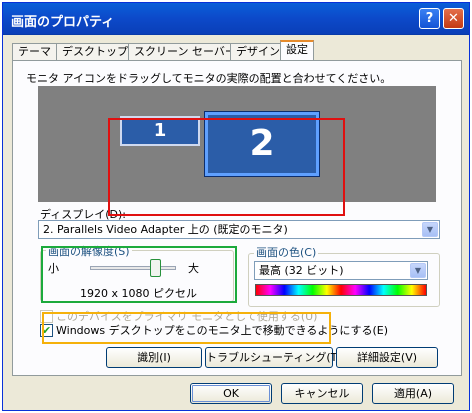  I want to click on advanced-settings-button: 詳細設定(V), so click(387, 357).